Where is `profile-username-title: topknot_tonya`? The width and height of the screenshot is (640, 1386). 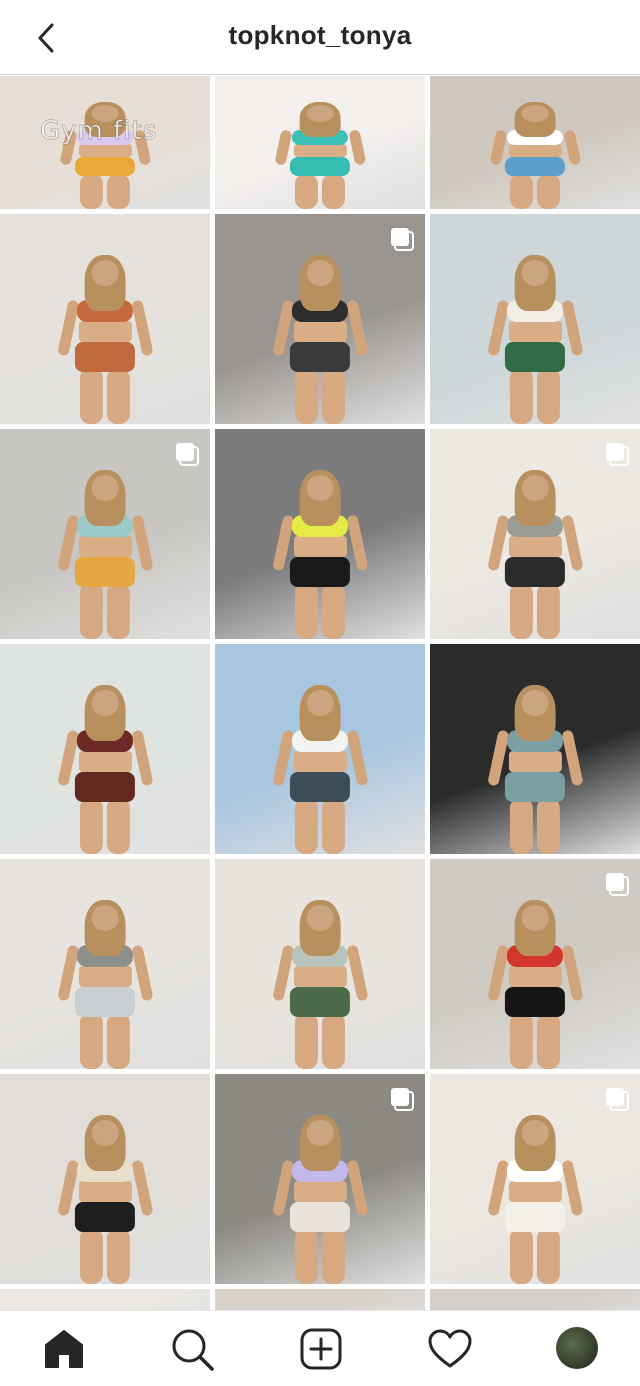 profile-username-title: topknot_tonya is located at coordinates (320, 35).